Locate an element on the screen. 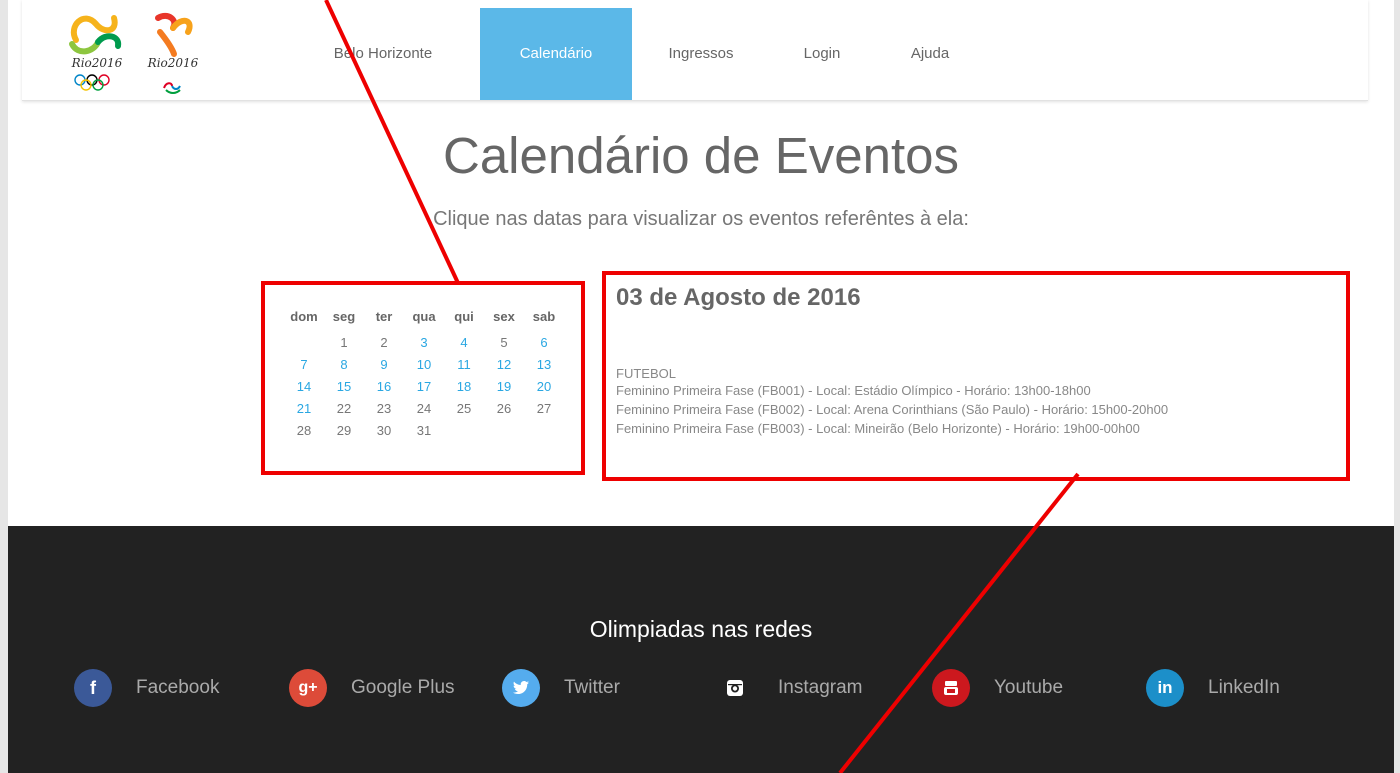  paralympic-logo-text: Rio2016 is located at coordinates (173, 63).